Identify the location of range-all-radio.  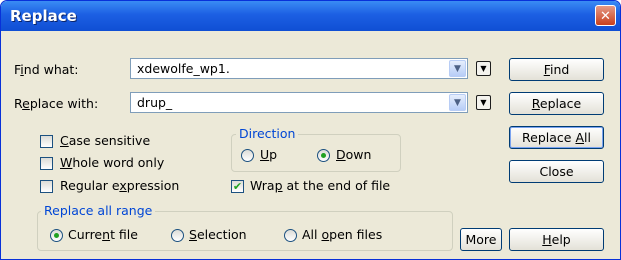
(290, 235).